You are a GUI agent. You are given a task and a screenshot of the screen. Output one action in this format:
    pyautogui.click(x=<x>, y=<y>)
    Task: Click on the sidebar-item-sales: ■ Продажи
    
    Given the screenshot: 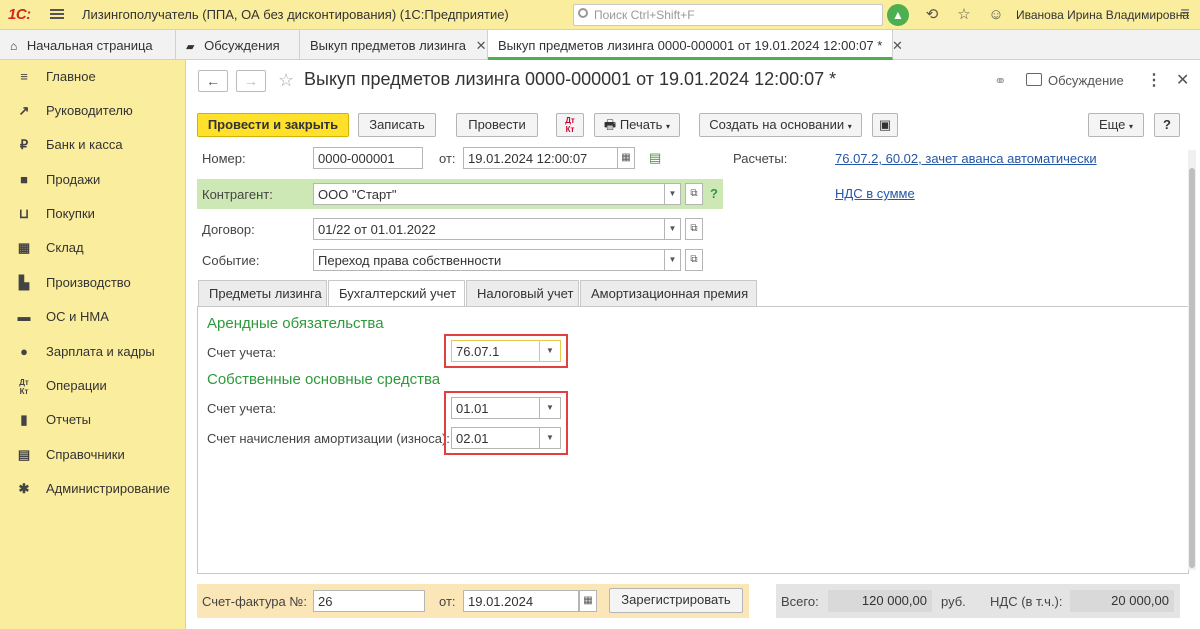 What is the action you would take?
    pyautogui.click(x=93, y=180)
    